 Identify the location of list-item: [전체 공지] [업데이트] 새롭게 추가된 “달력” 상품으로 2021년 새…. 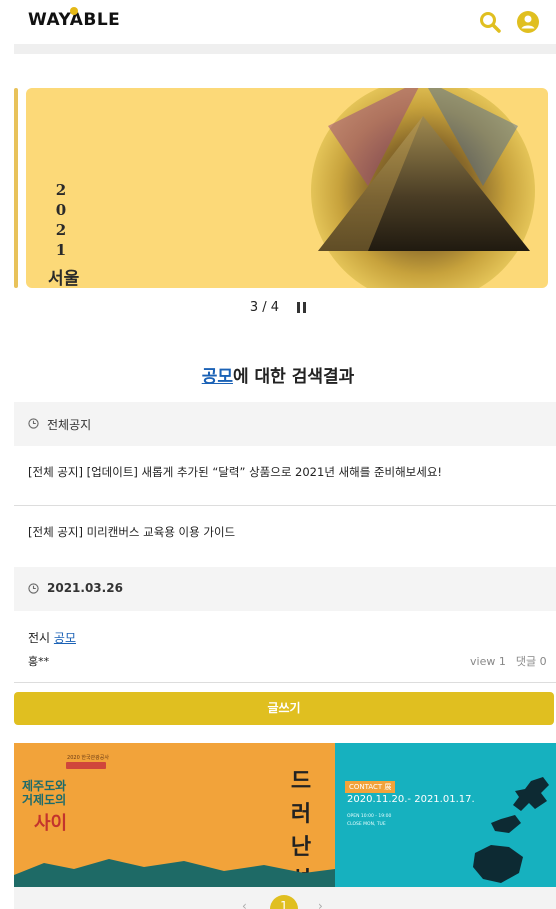
(285, 476).